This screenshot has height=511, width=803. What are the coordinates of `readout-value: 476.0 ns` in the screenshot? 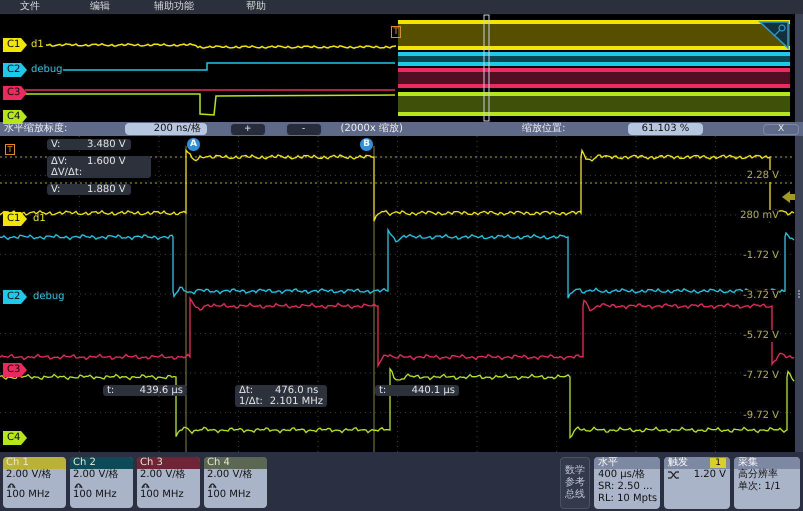 It's located at (296, 390).